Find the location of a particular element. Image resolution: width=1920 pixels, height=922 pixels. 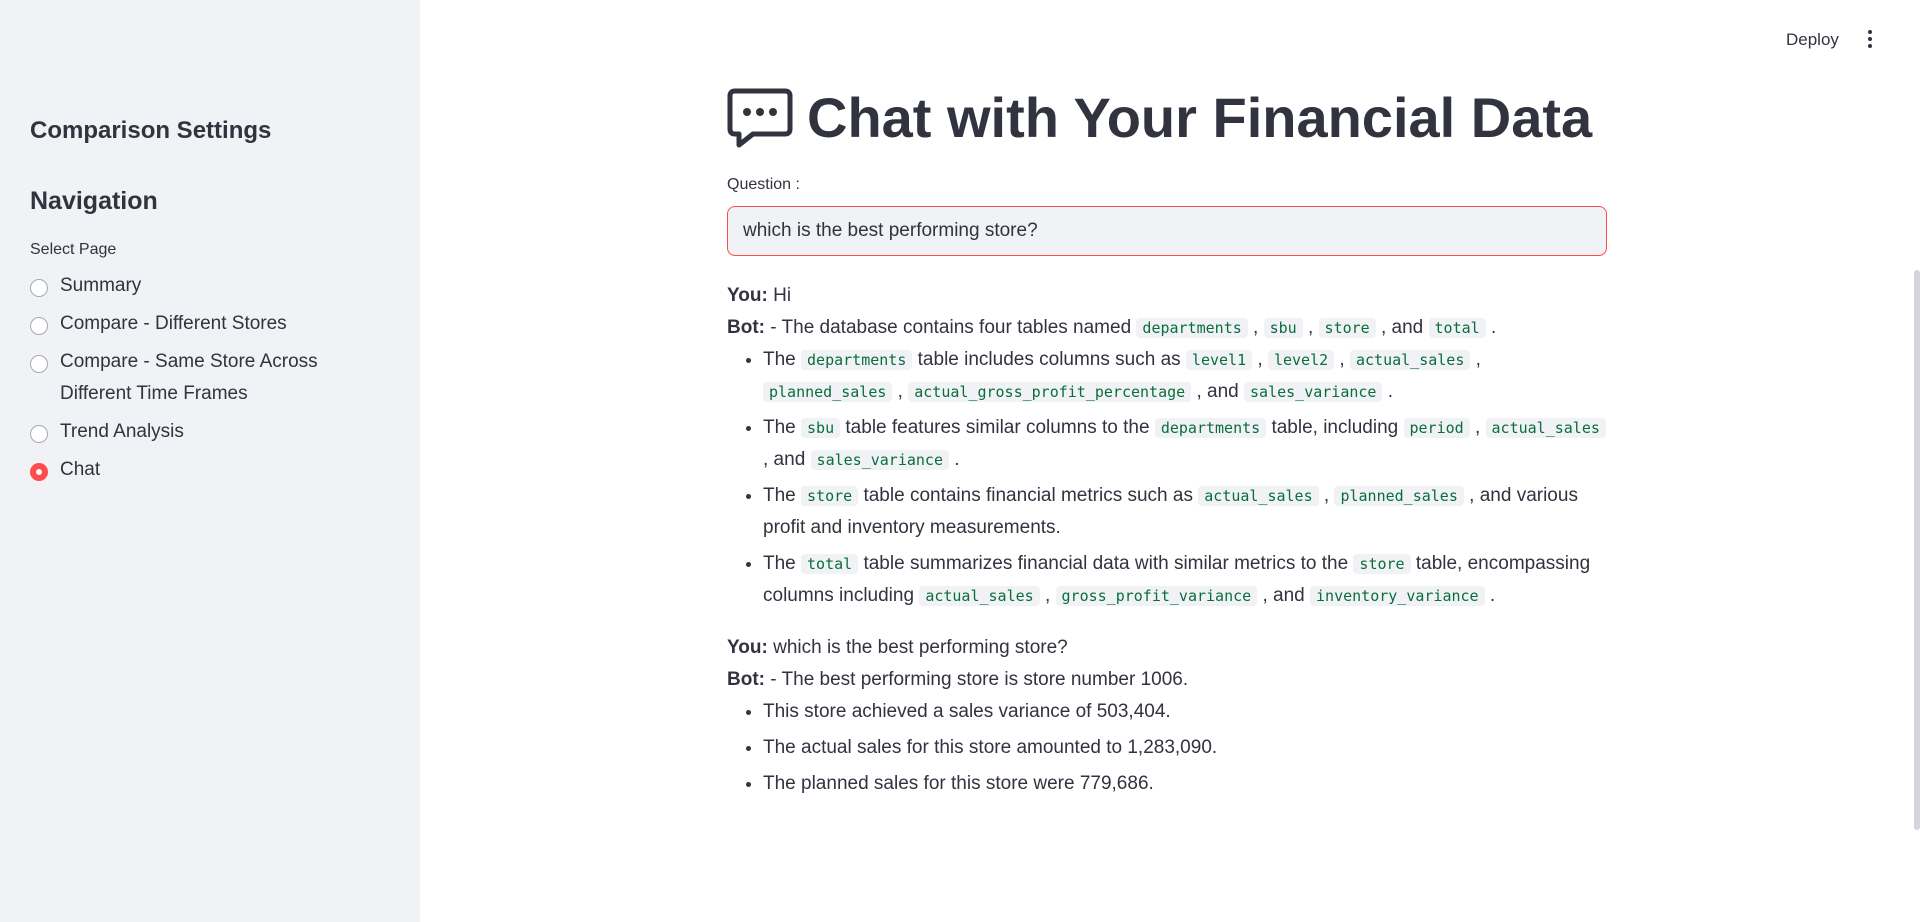

radio-chat: Chat is located at coordinates (210, 471).